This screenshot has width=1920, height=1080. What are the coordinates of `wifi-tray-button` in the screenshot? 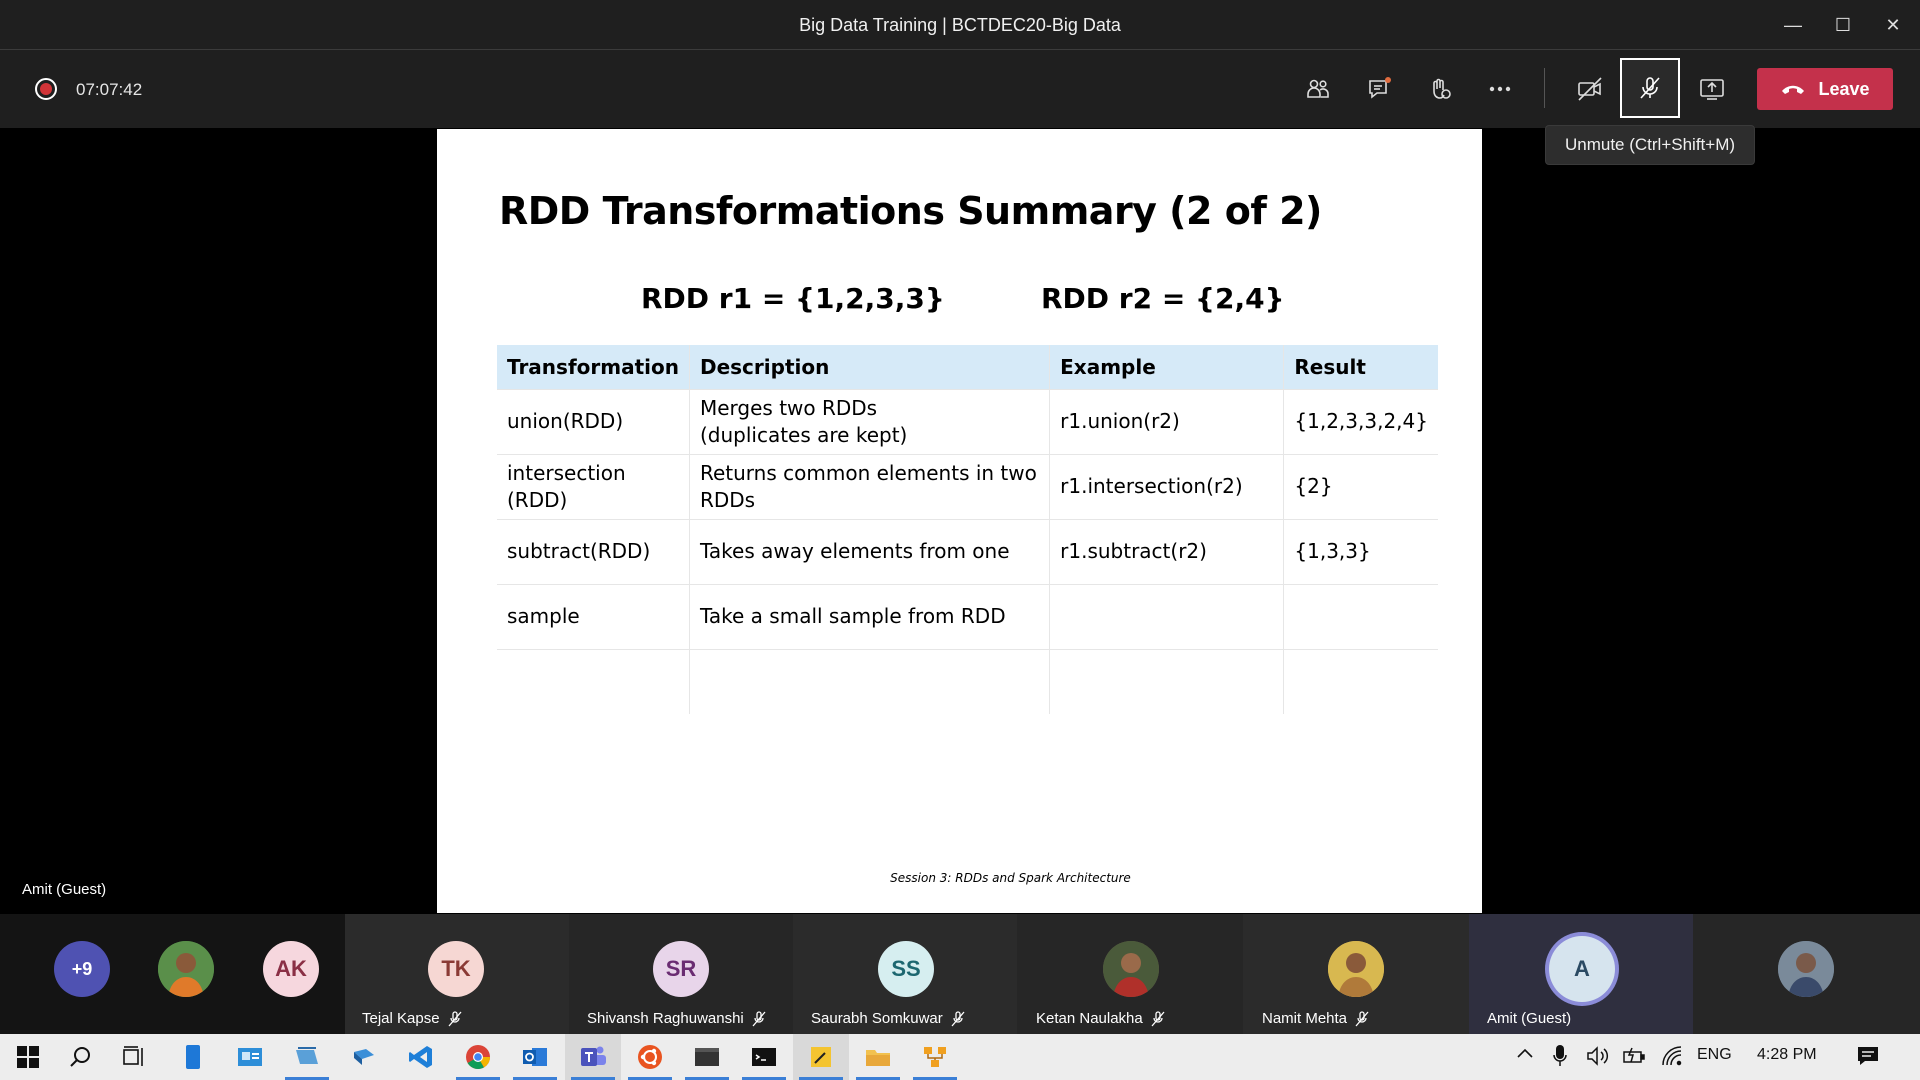 It's located at (1672, 1058).